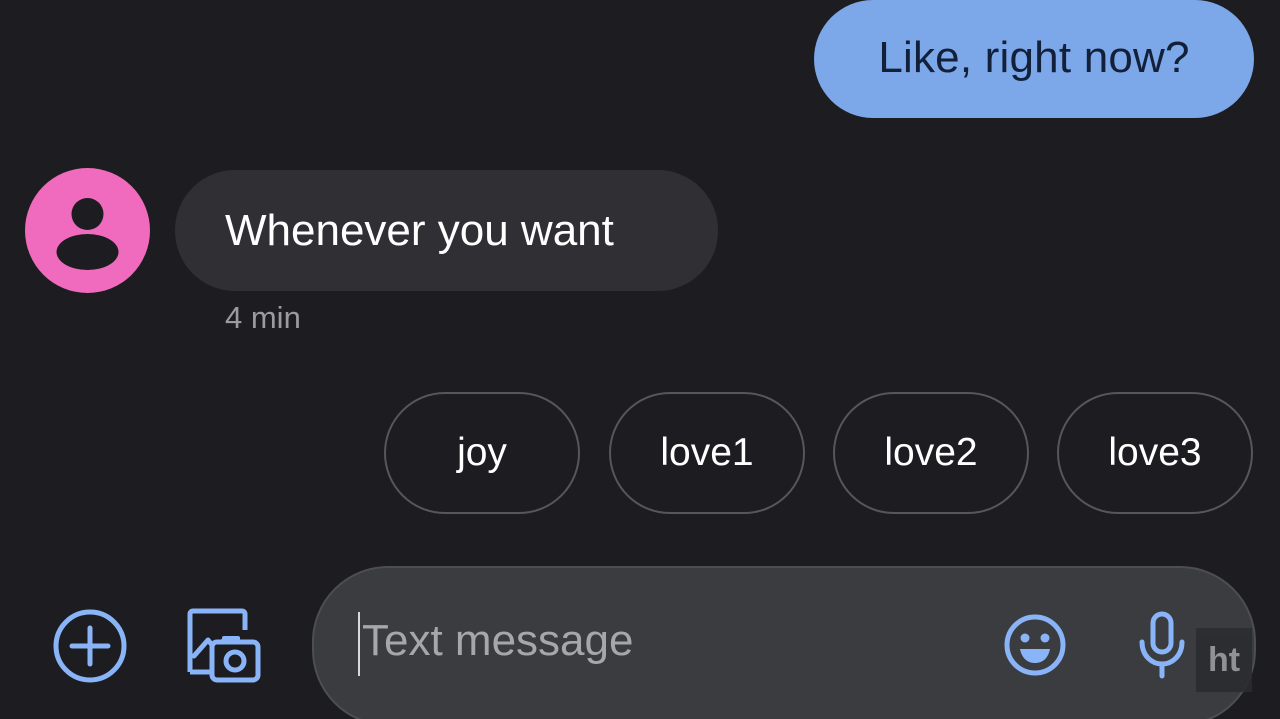  I want to click on incoming-message-text: Whenever you want, so click(419, 230).